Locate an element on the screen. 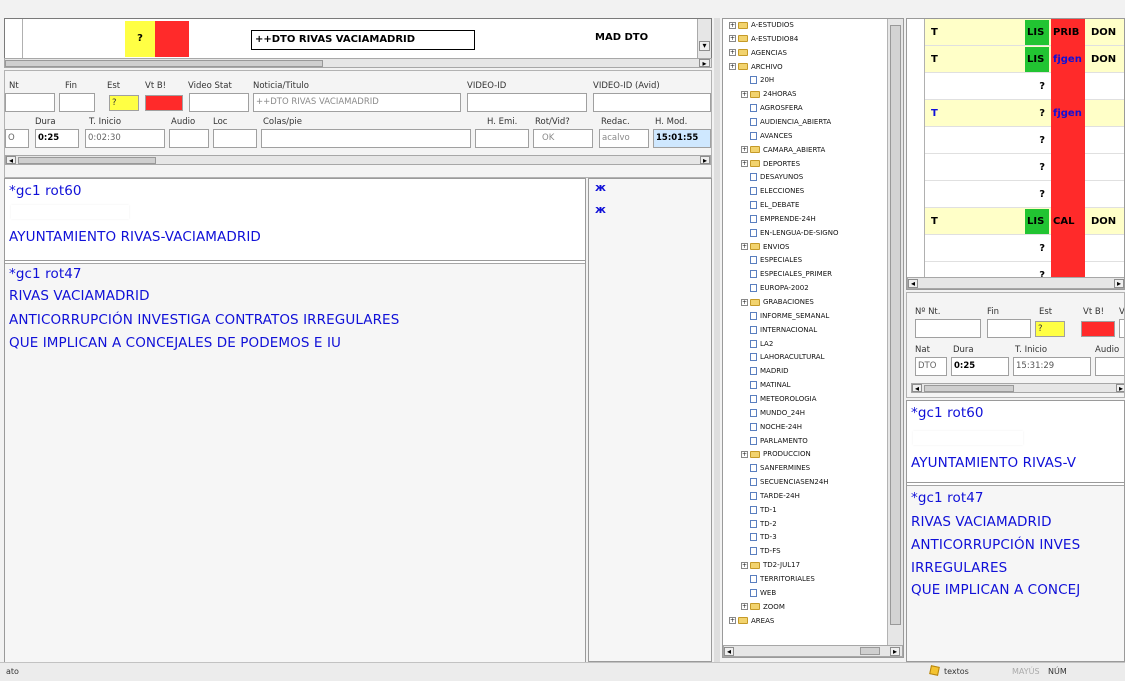  right-fields-hscroll: ◂ ▸ is located at coordinates (1017, 388).